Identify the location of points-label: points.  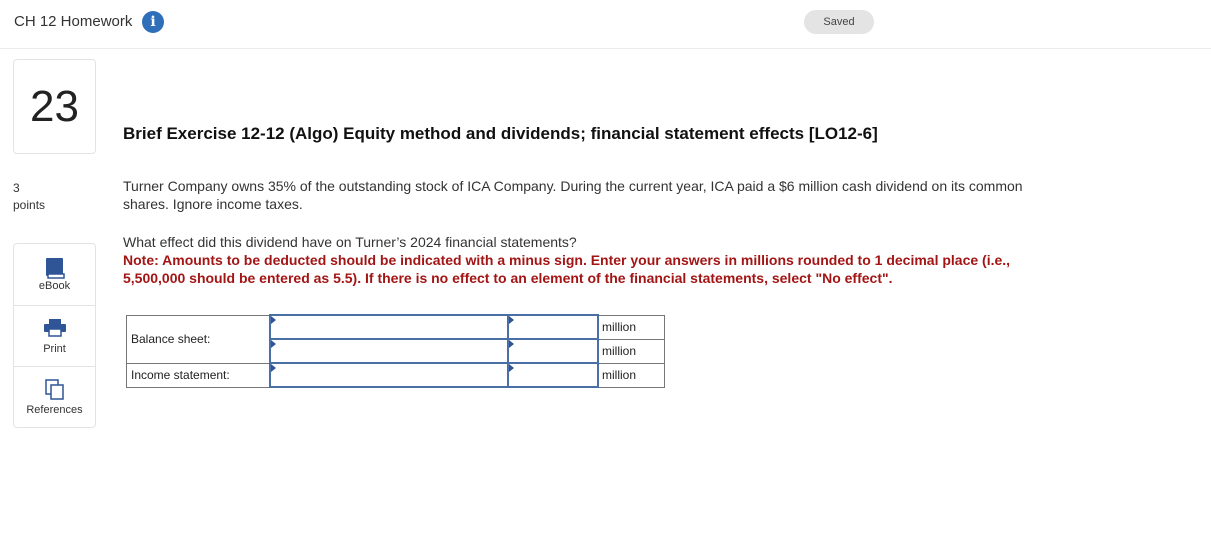
(29, 205).